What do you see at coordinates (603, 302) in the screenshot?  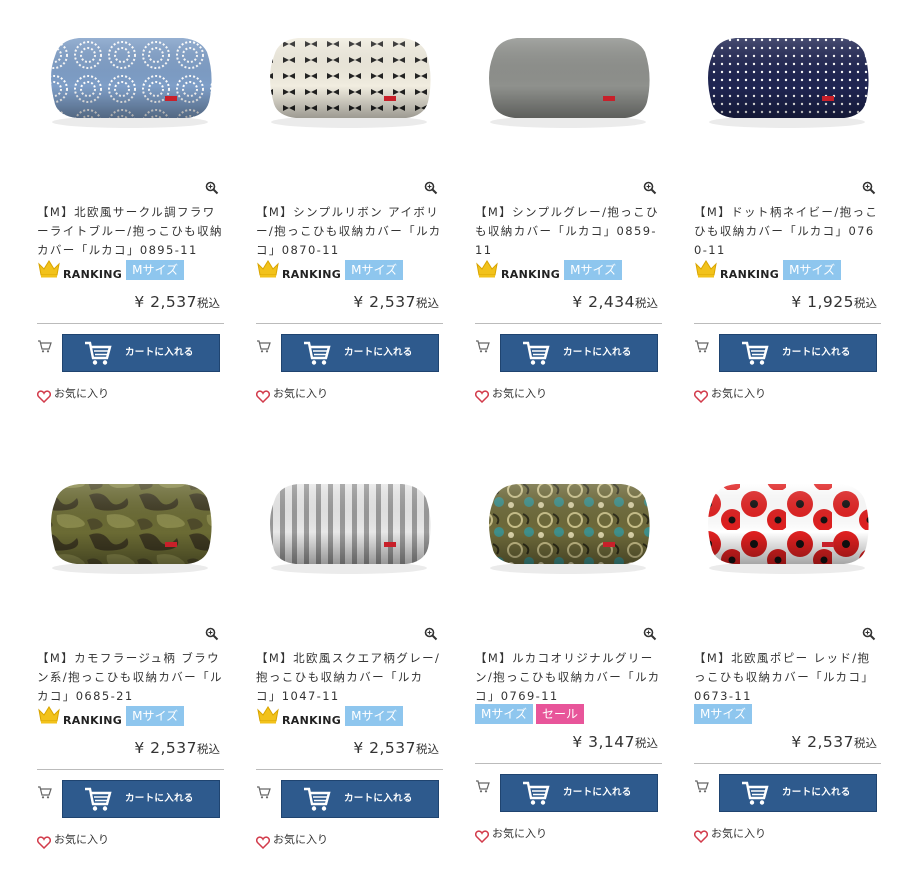 I see `price-value: ¥ 2,434` at bounding box center [603, 302].